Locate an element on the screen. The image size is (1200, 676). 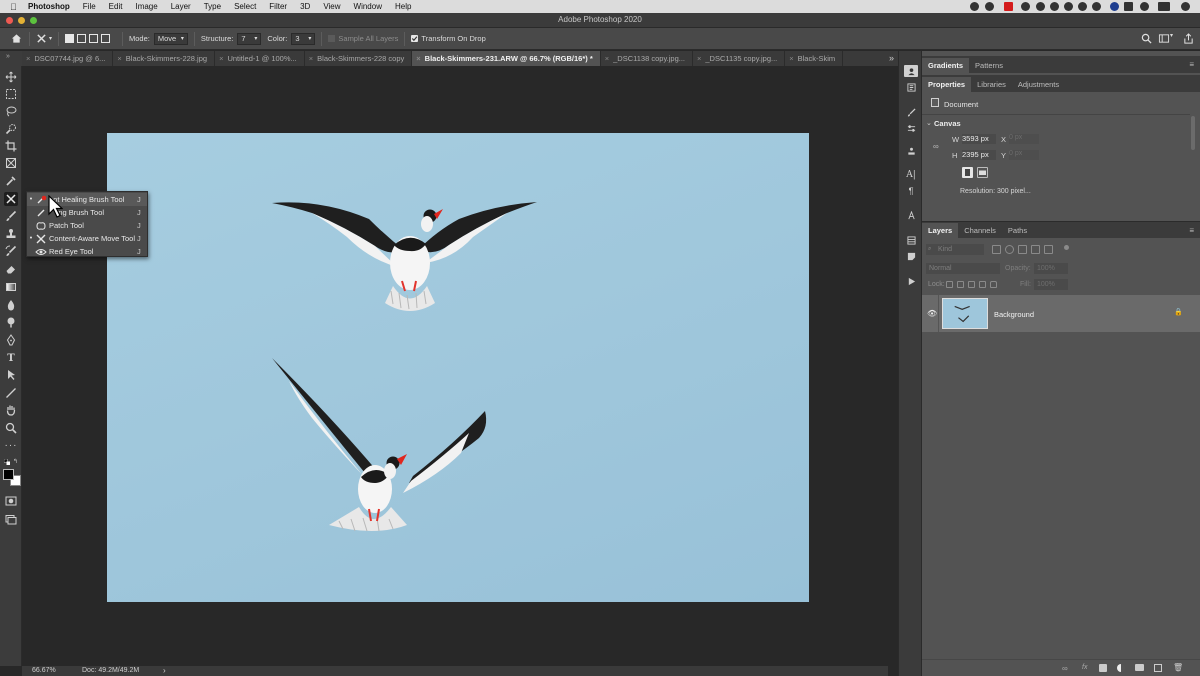
character-icon: A| is located at coordinates (911, 175).